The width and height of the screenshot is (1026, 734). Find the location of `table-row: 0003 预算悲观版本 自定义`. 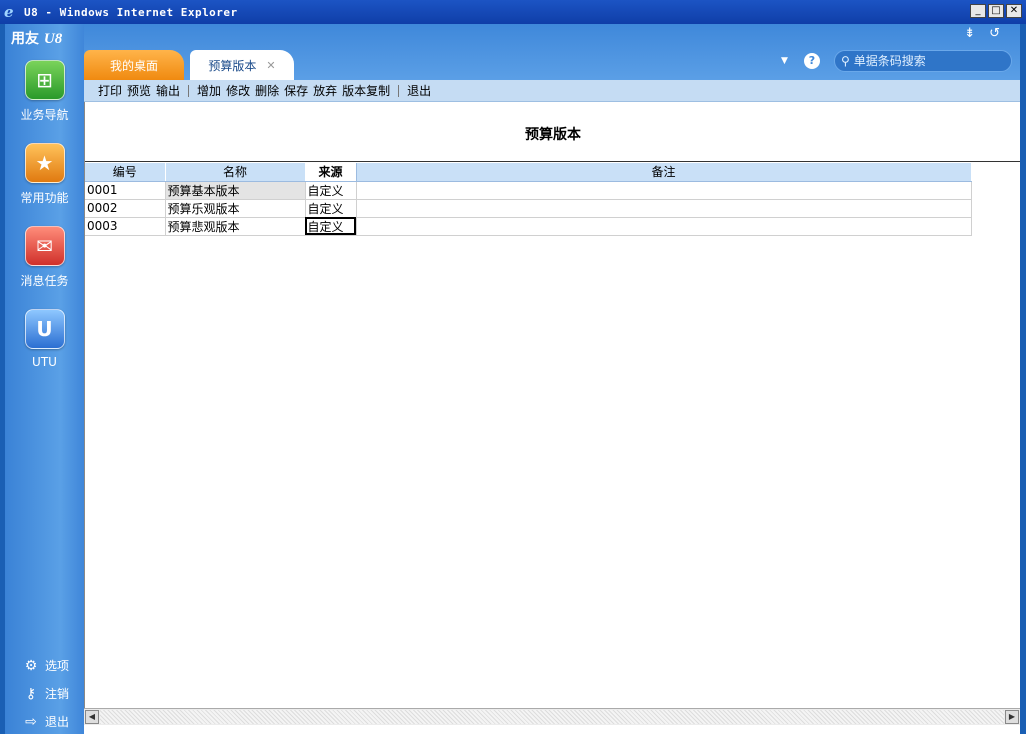

table-row: 0003 预算悲观版本 自定义 is located at coordinates (528, 226).